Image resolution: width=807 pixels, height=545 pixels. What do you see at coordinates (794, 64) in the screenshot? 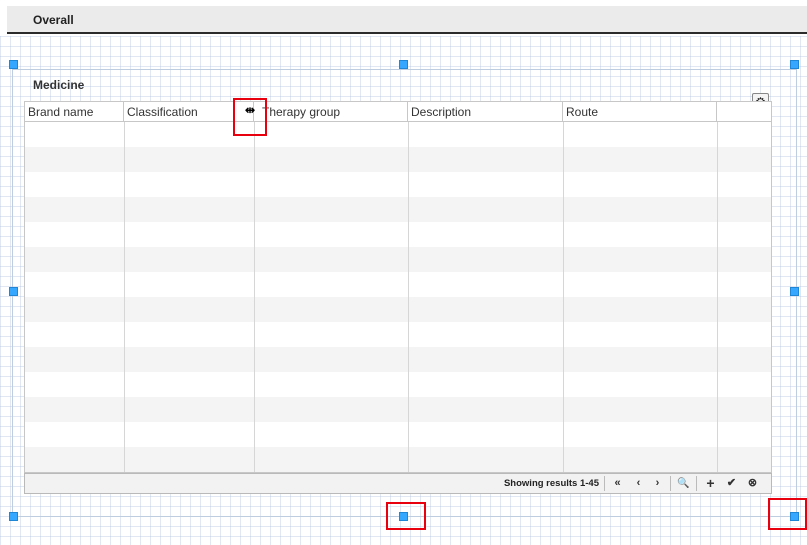
I see `resize-handle-top-right` at bounding box center [794, 64].